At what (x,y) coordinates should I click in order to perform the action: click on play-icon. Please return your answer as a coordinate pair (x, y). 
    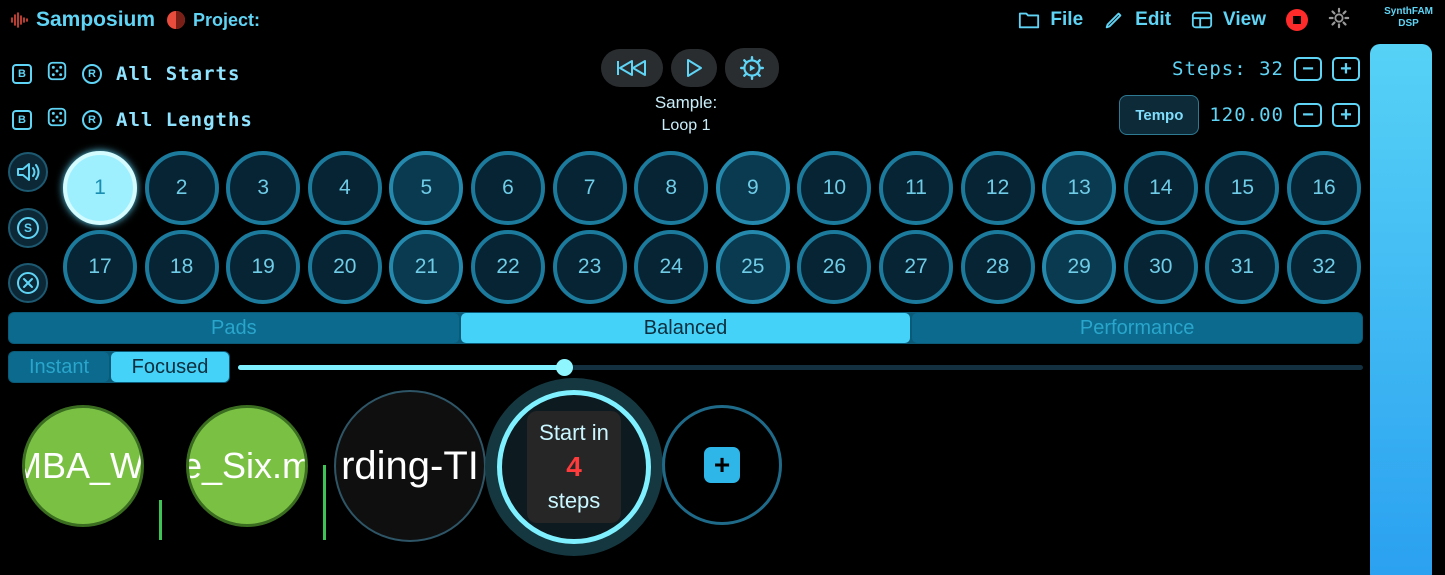
    Looking at the image, I should click on (694, 68).